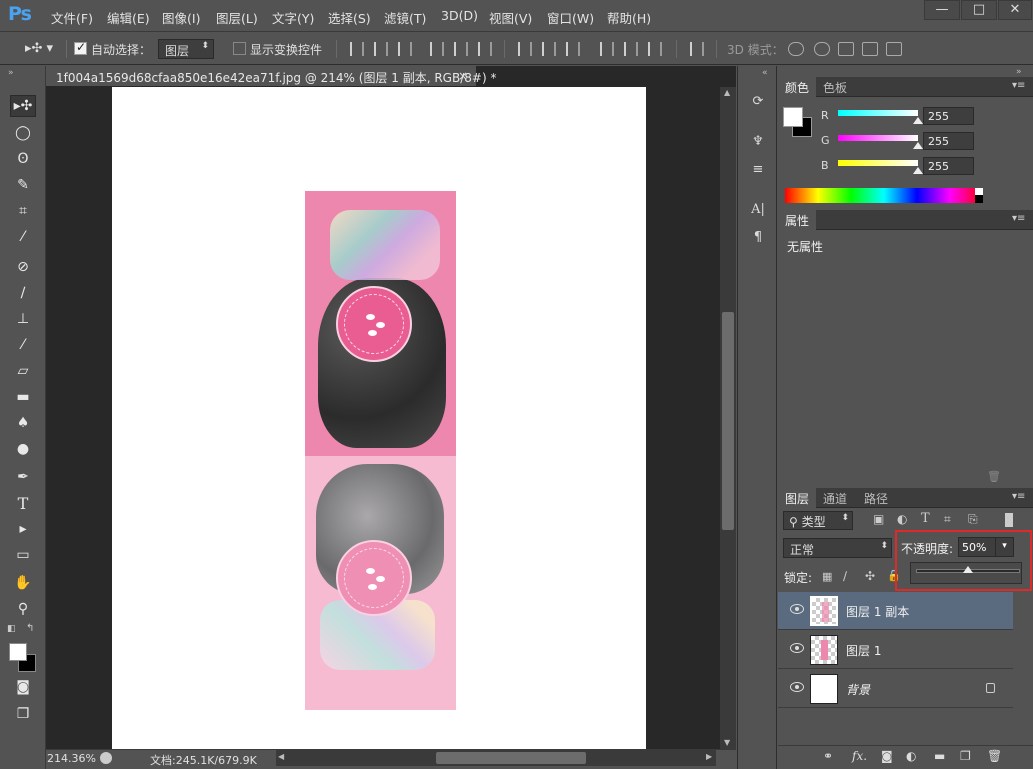  What do you see at coordinates (573, 49) in the screenshot?
I see `distribute-bottom-icon` at bounding box center [573, 49].